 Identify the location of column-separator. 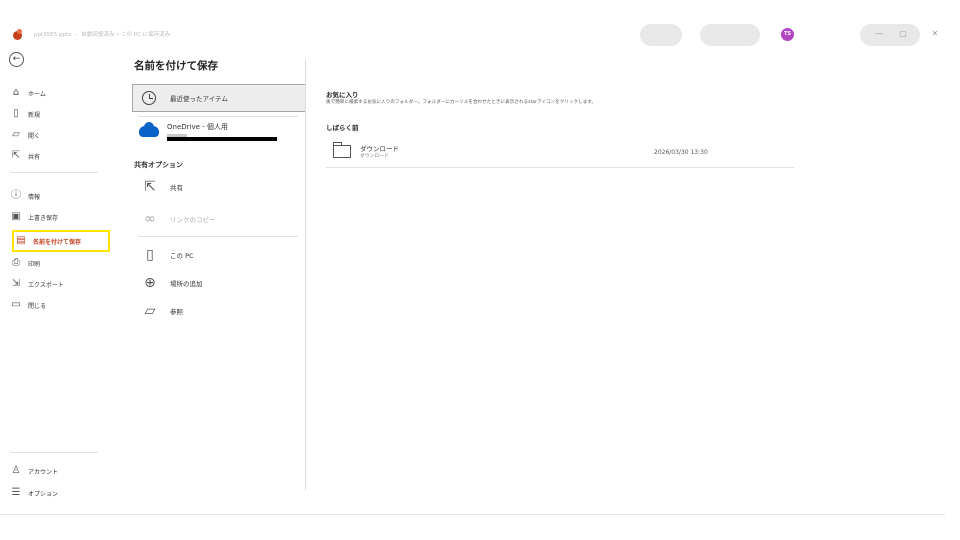
(305, 275).